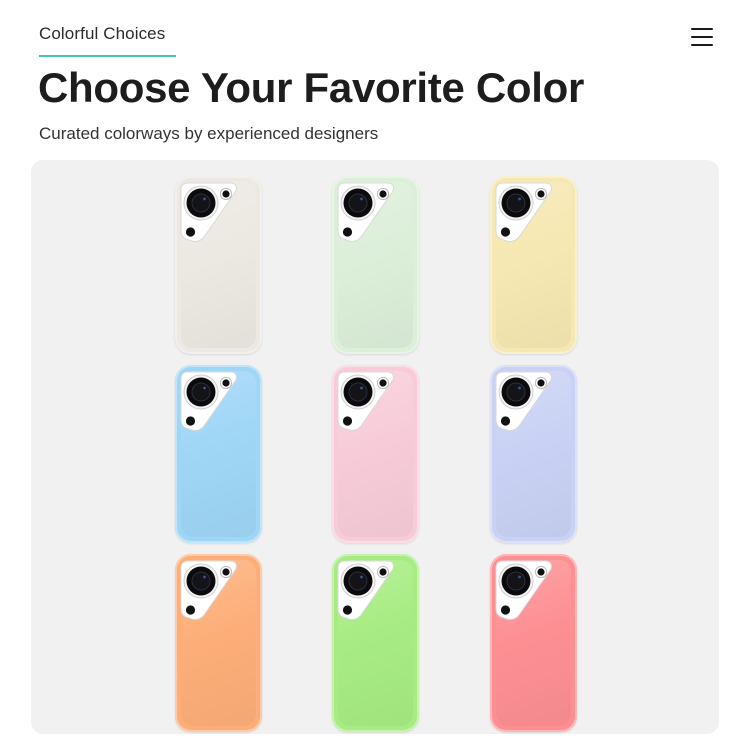 The height and width of the screenshot is (750, 750). I want to click on phone-case-ivory, so click(218, 265).